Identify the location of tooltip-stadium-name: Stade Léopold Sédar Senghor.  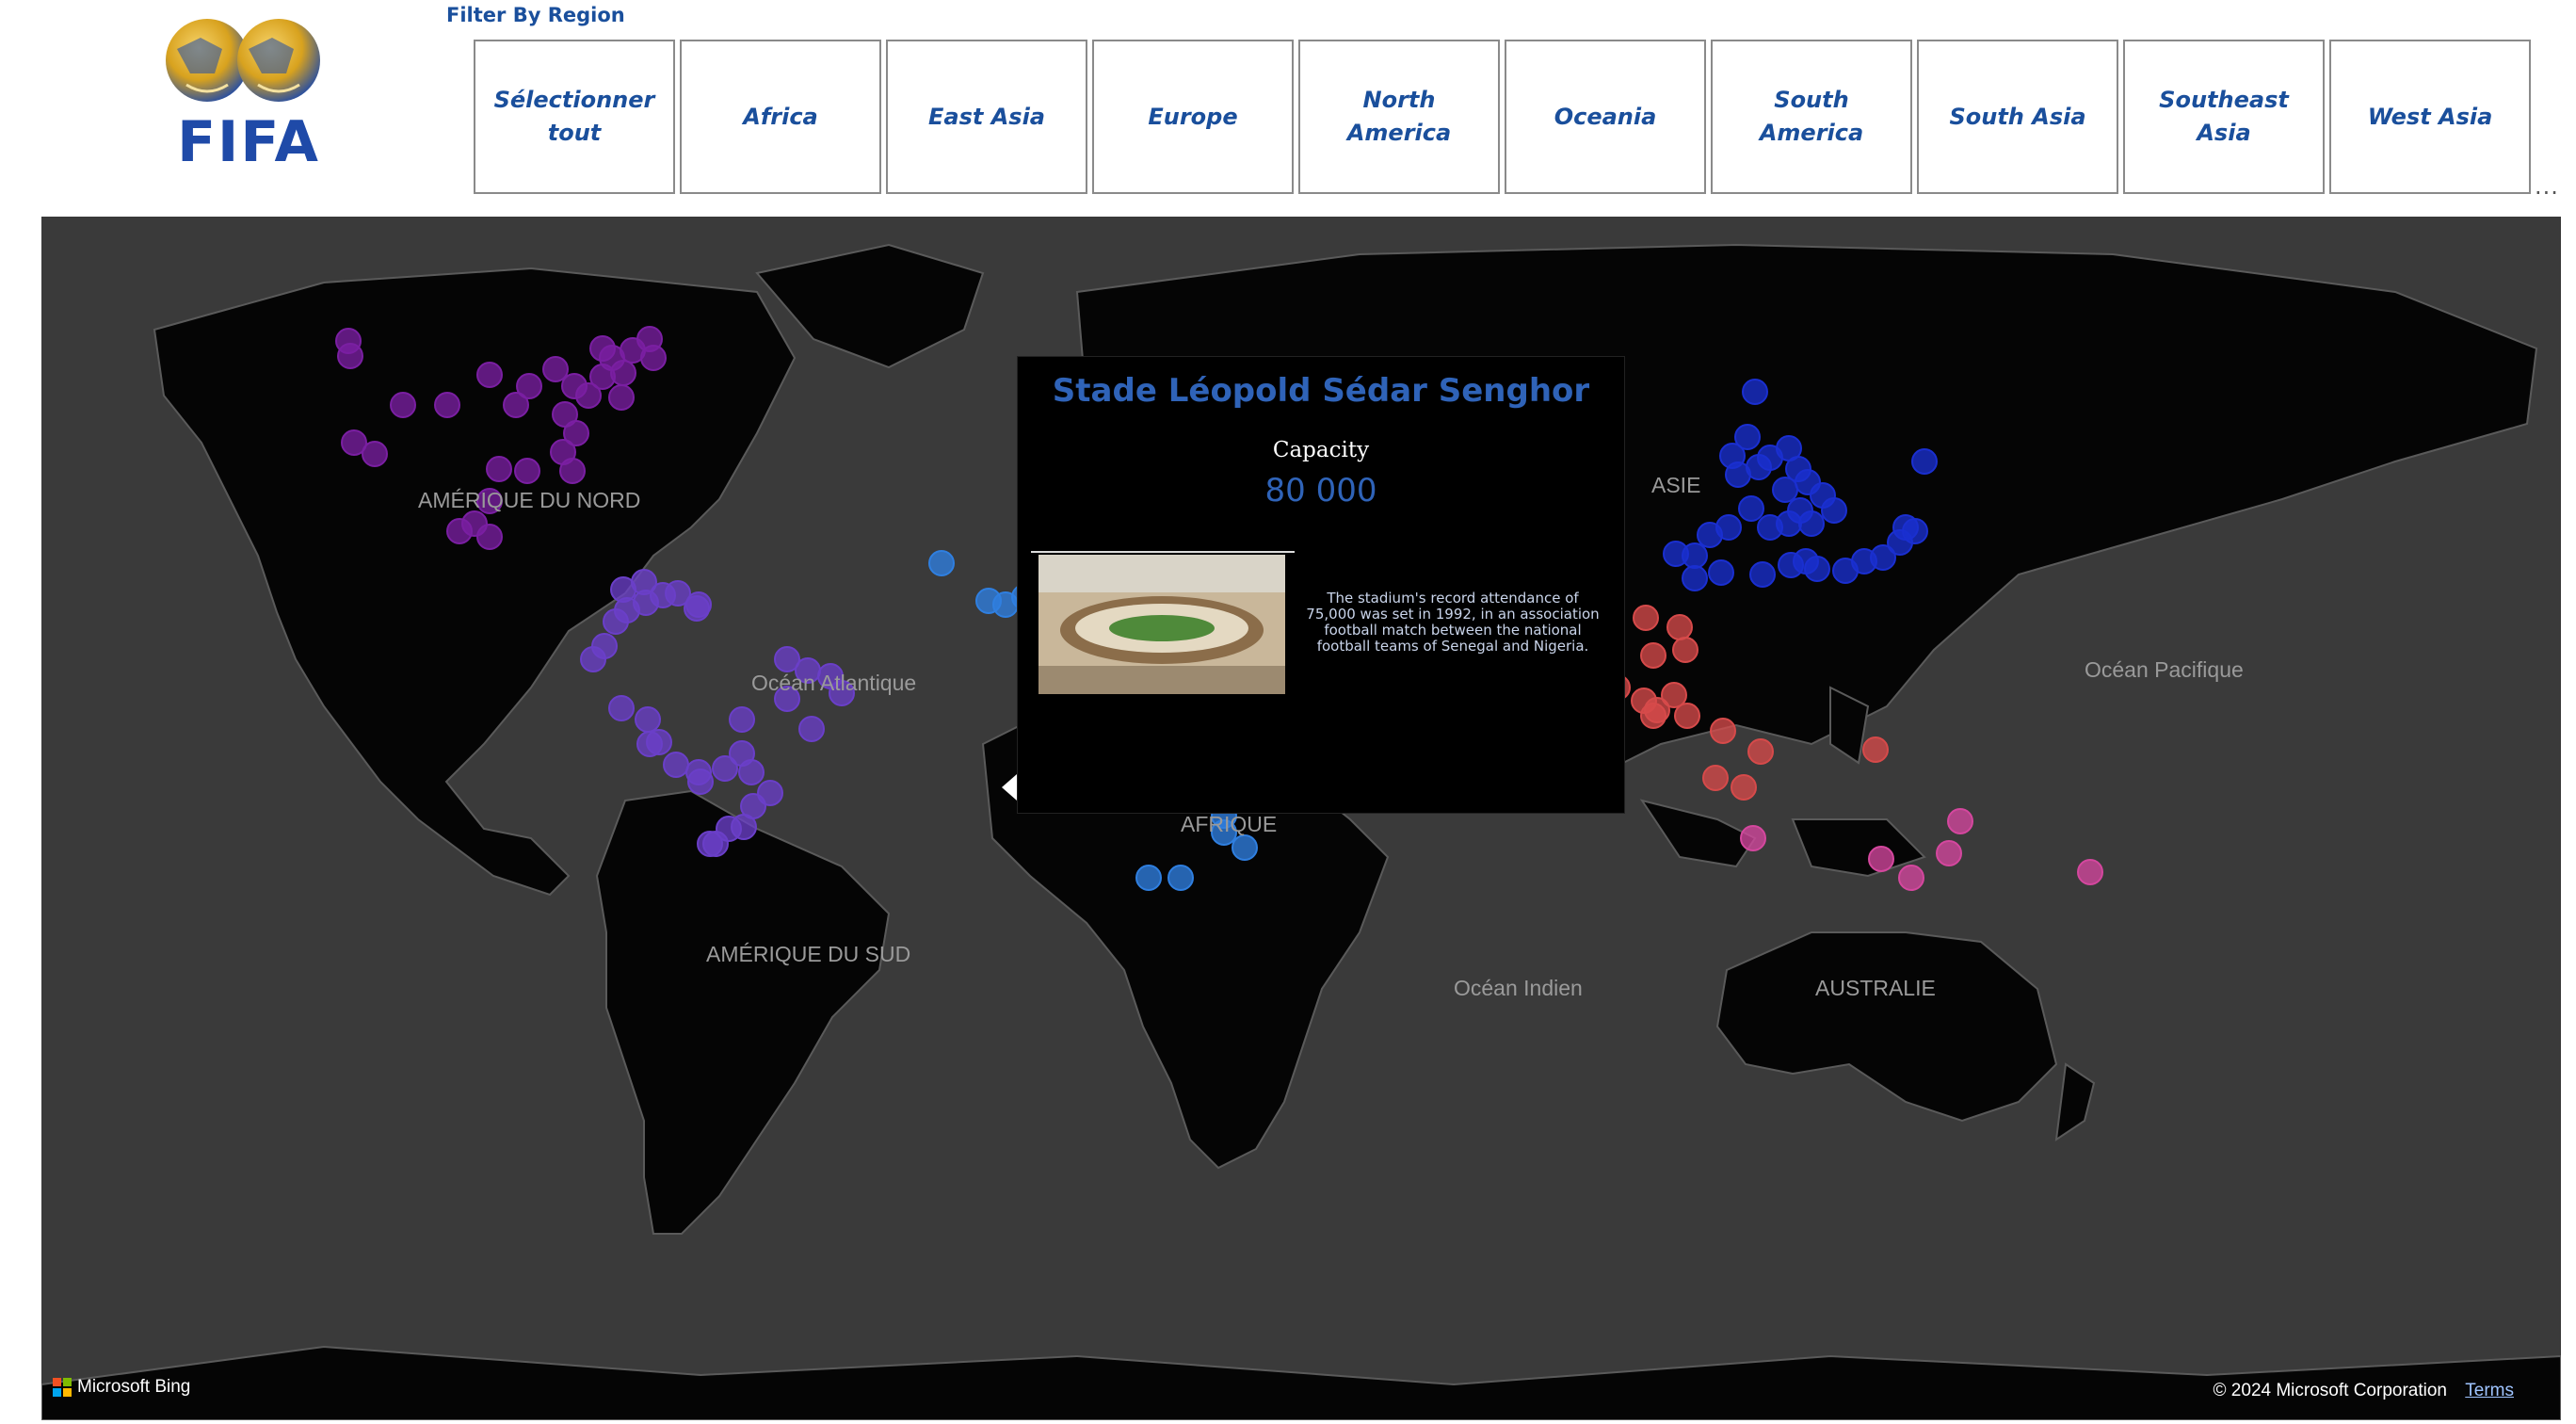
(1321, 391).